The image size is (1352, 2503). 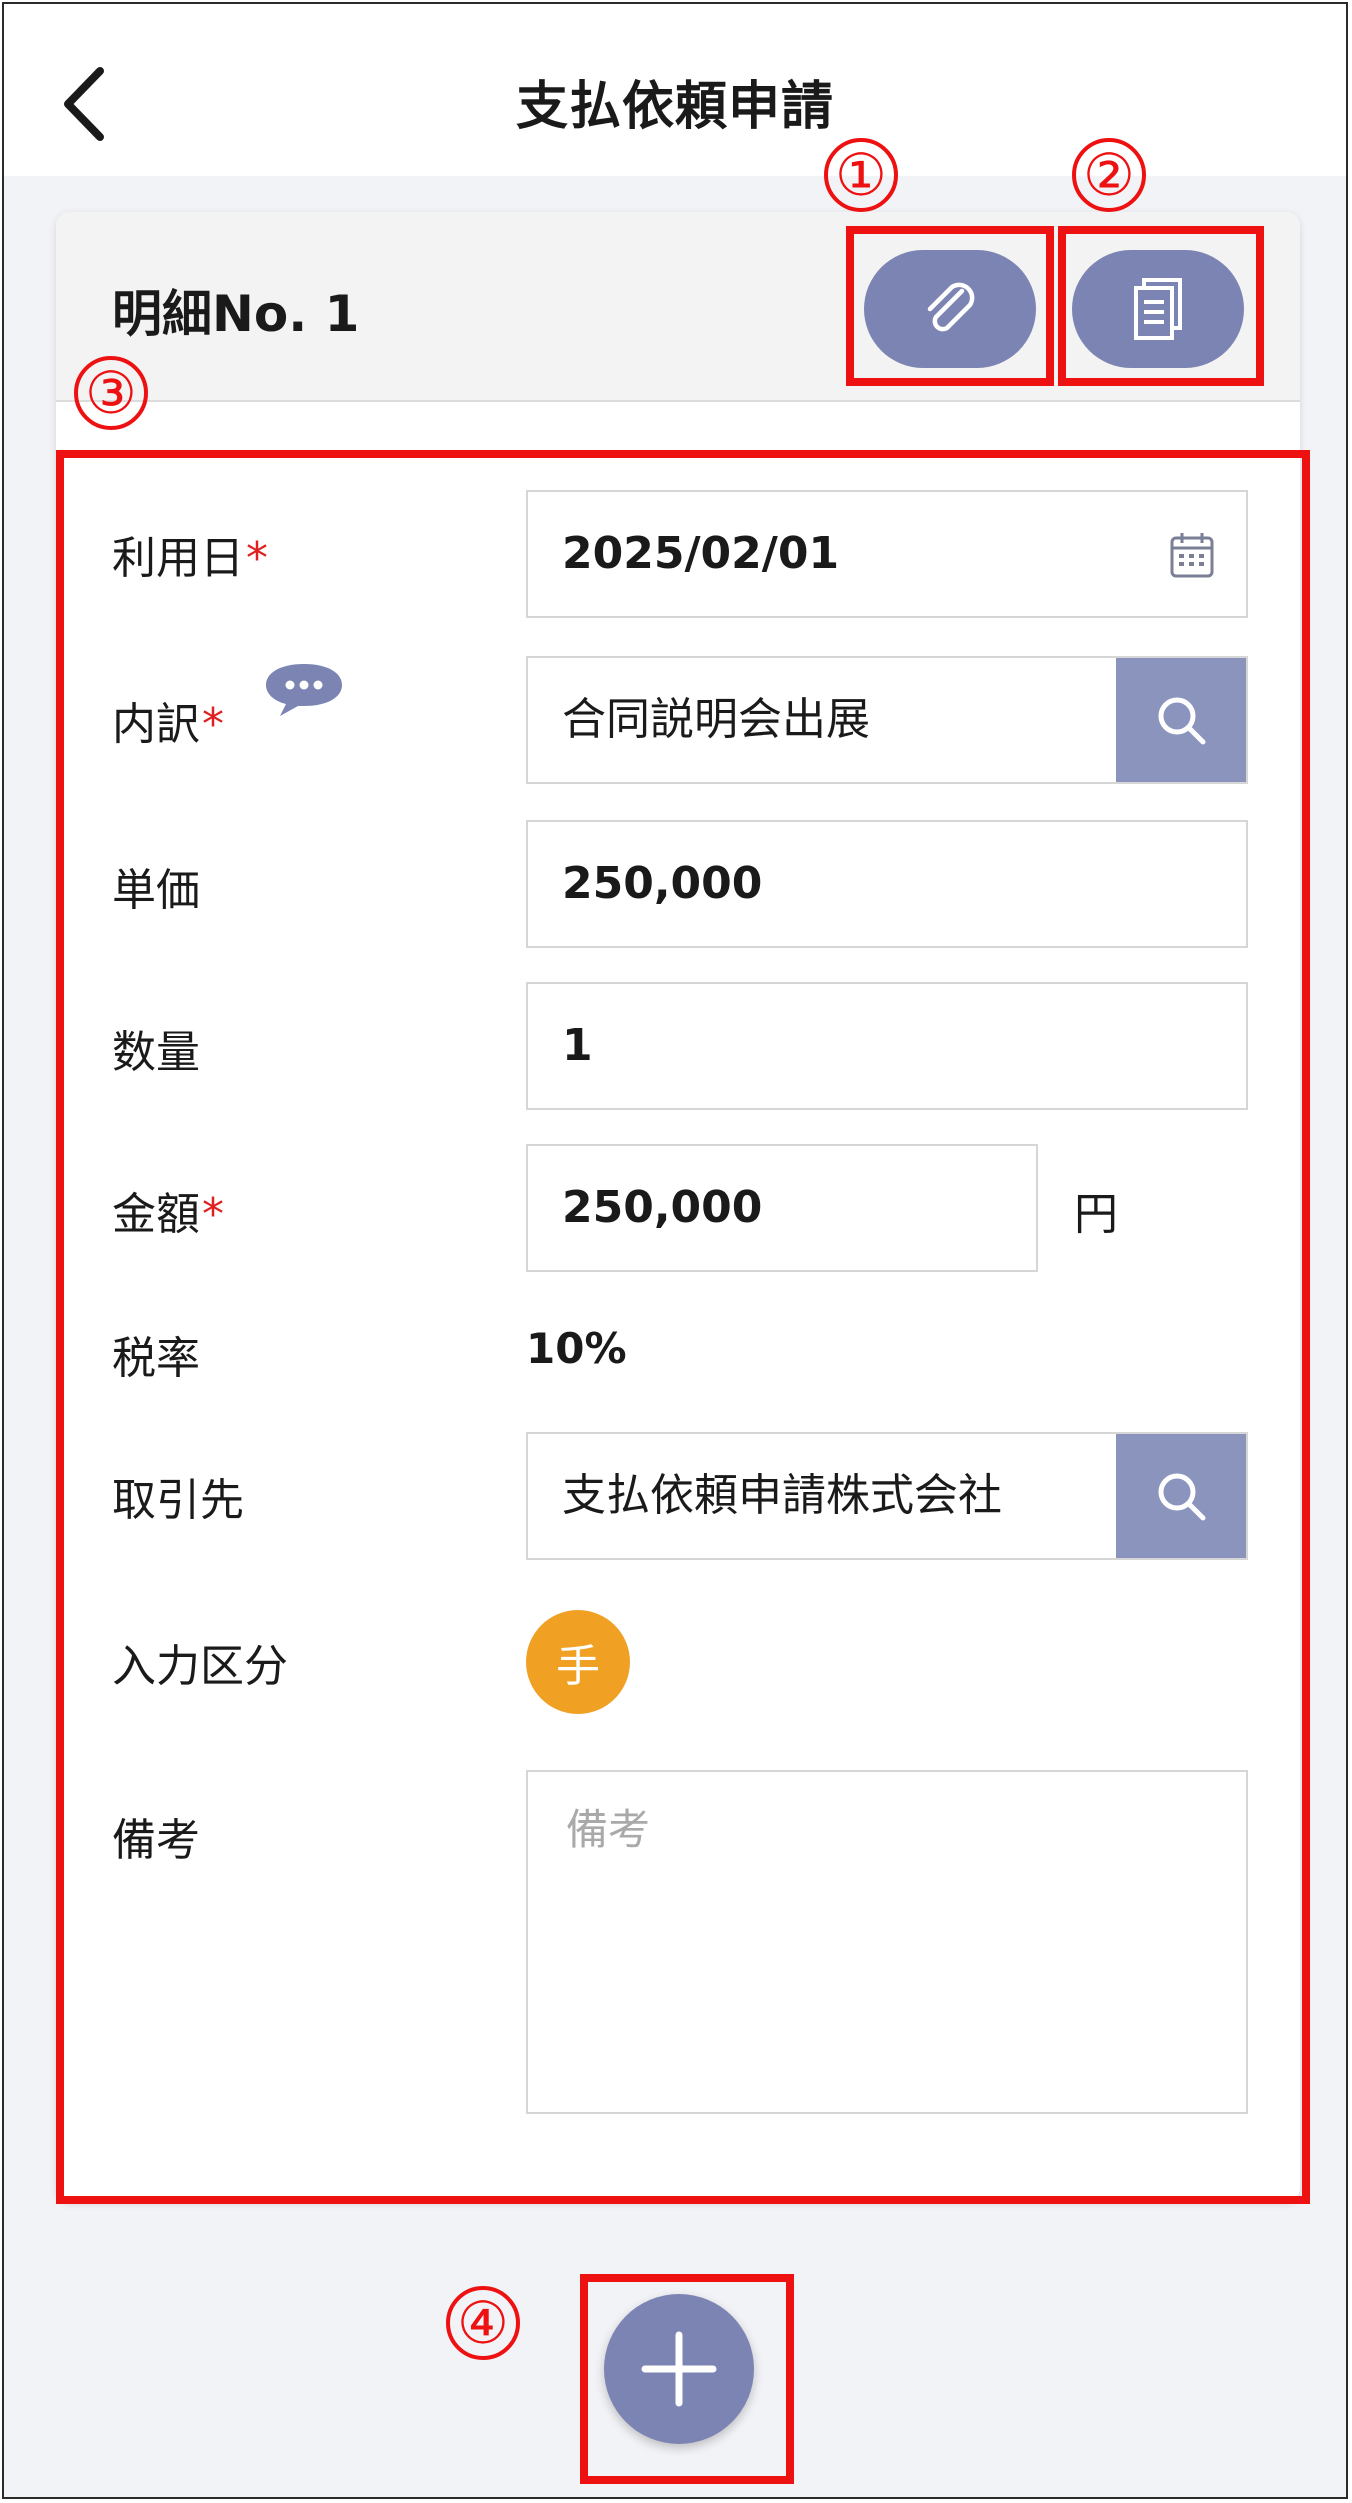 I want to click on annotation-number-3: ③, so click(x=111, y=393).